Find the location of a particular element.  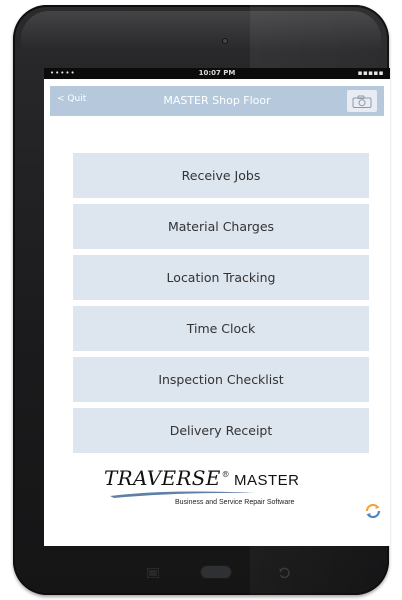

nav-bar: < Quit MASTER Shop Floor is located at coordinates (217, 101).